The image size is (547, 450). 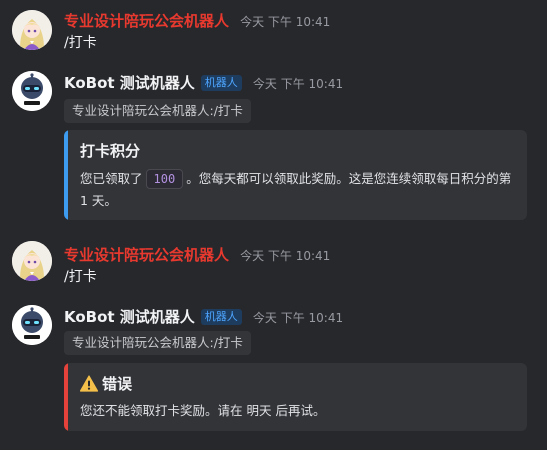 I want to click on timestamp: 今天 下午 10:41, so click(x=298, y=318).